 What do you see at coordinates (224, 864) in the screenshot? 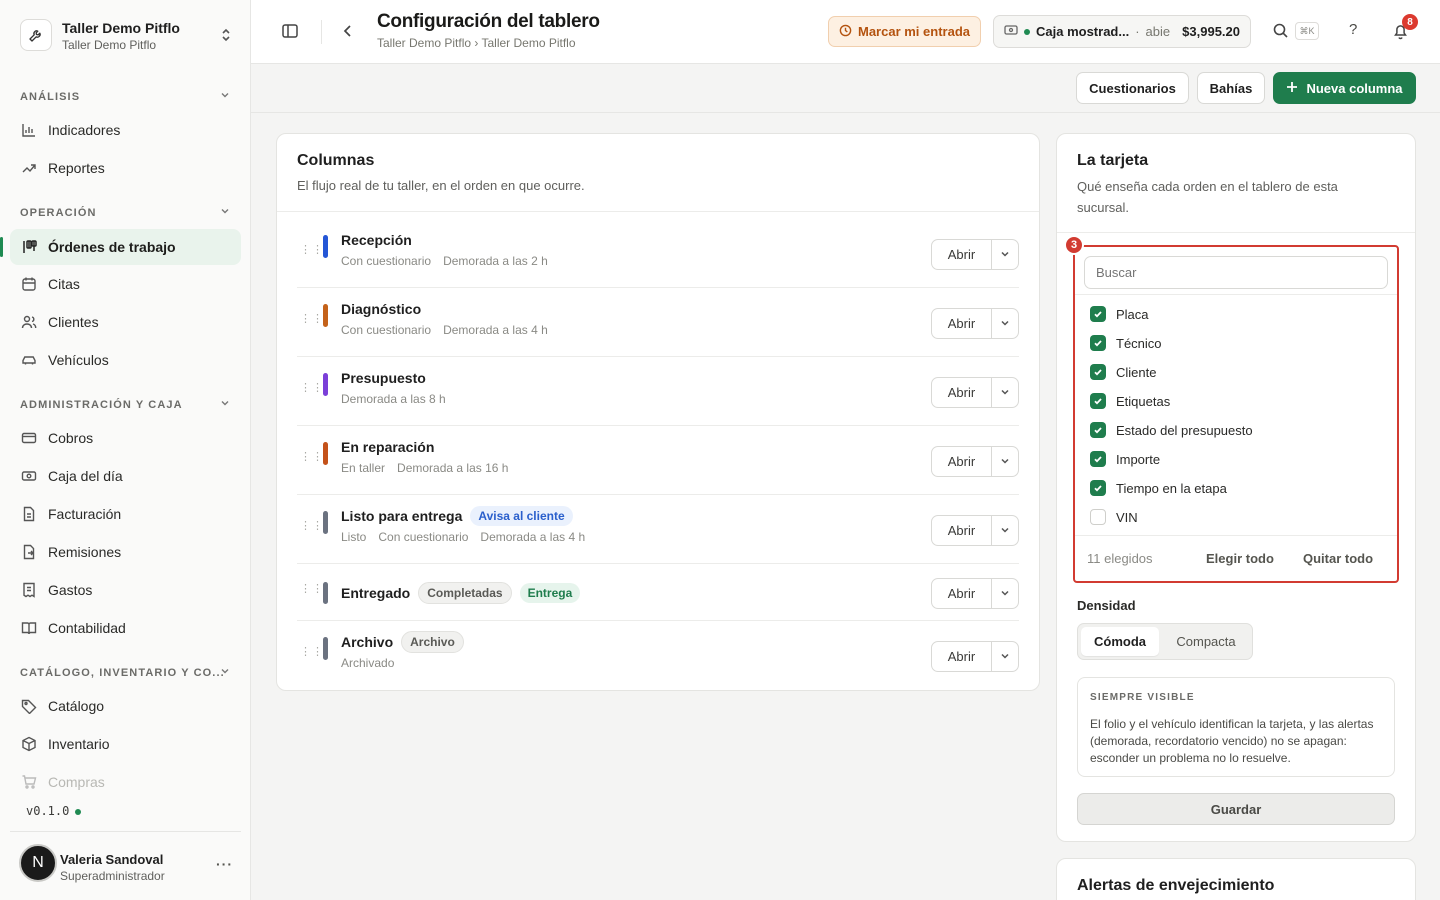
I see `more-icon: ···` at bounding box center [224, 864].